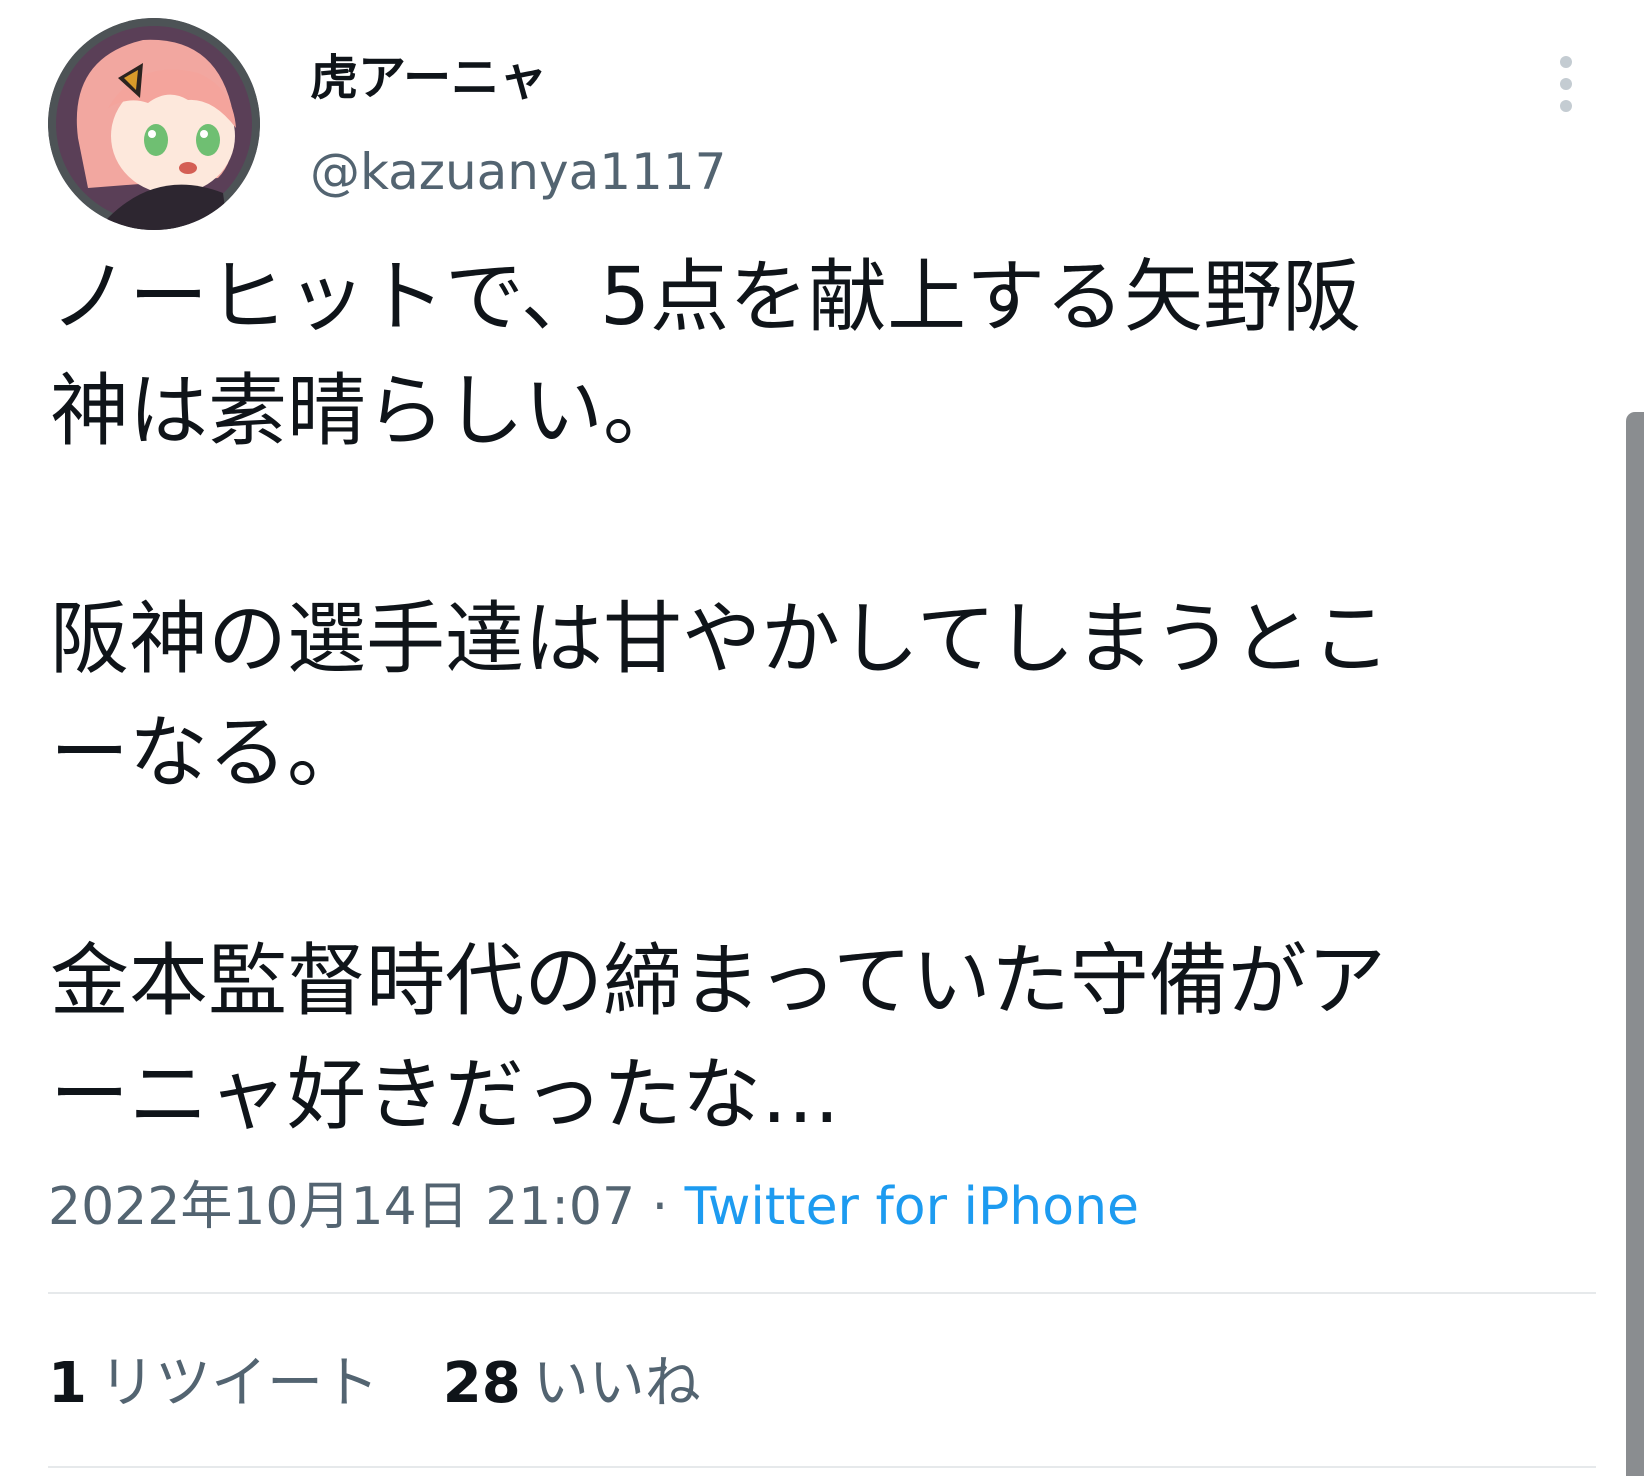  I want to click on avatar-image, so click(154, 124).